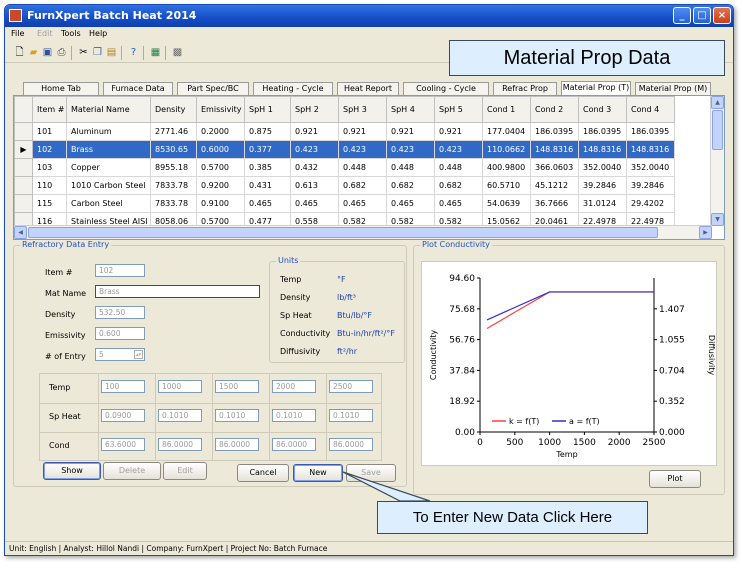 The width and height of the screenshot is (743, 570). What do you see at coordinates (512, 517) in the screenshot?
I see `new-data-callout: To Enter New Data Click Here` at bounding box center [512, 517].